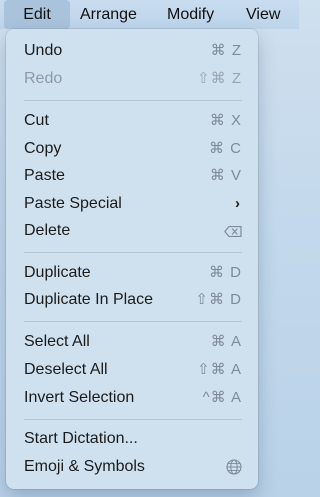 The image size is (320, 497). What do you see at coordinates (134, 79) in the screenshot?
I see `menu-item-redo: Redo ⇧⌘ Z` at bounding box center [134, 79].